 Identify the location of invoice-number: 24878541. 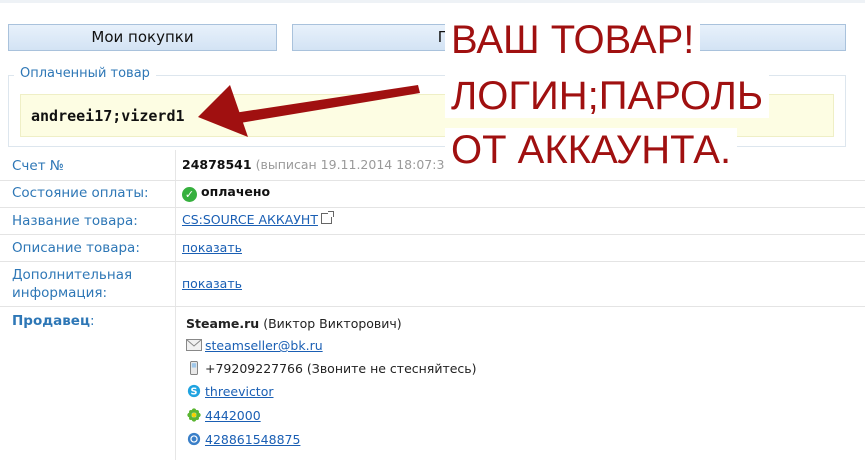
(217, 164).